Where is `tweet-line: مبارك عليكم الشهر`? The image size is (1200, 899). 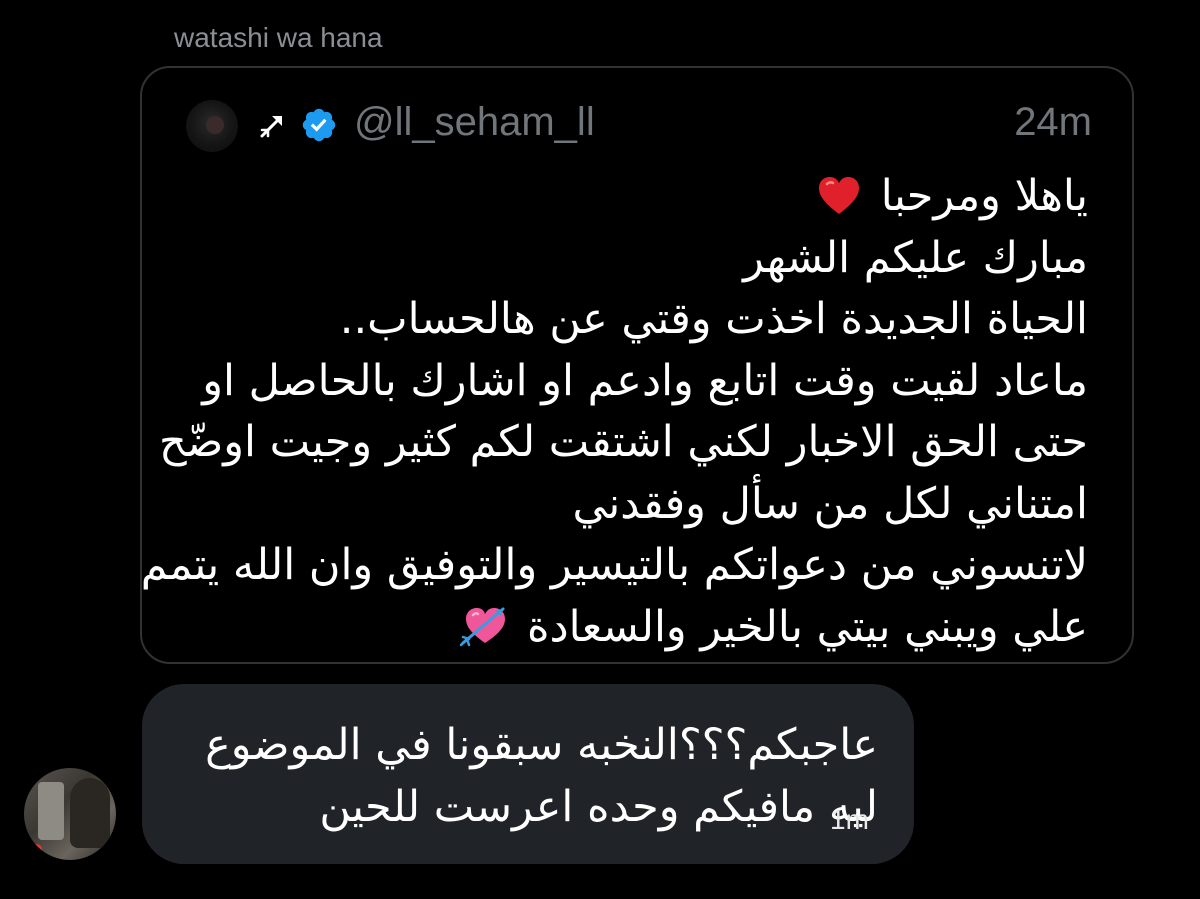
tweet-line: مبارك عليكم الشهر is located at coordinates (635, 259).